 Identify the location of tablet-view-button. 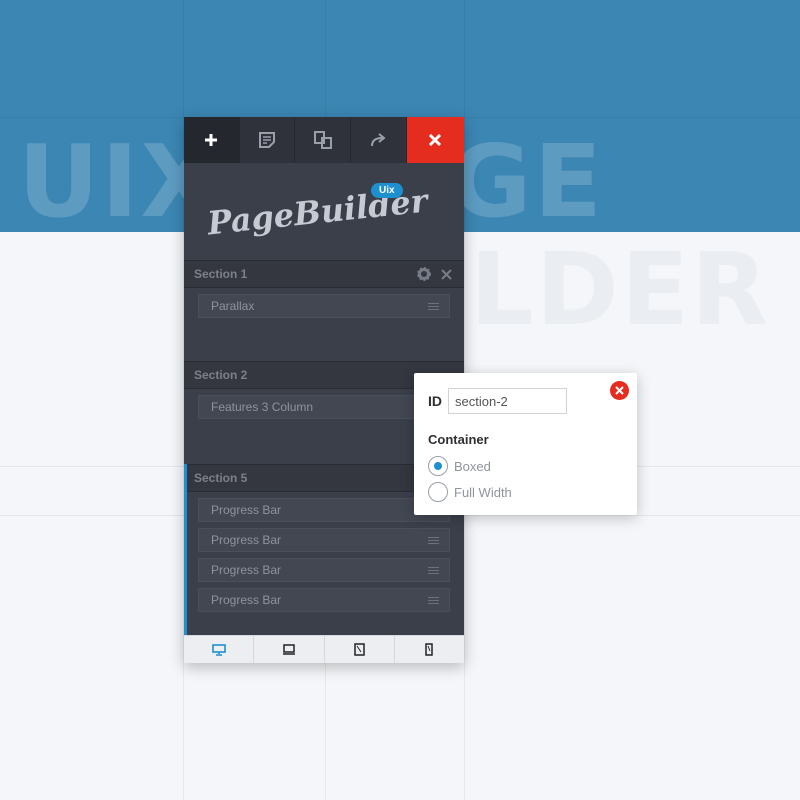
(360, 649).